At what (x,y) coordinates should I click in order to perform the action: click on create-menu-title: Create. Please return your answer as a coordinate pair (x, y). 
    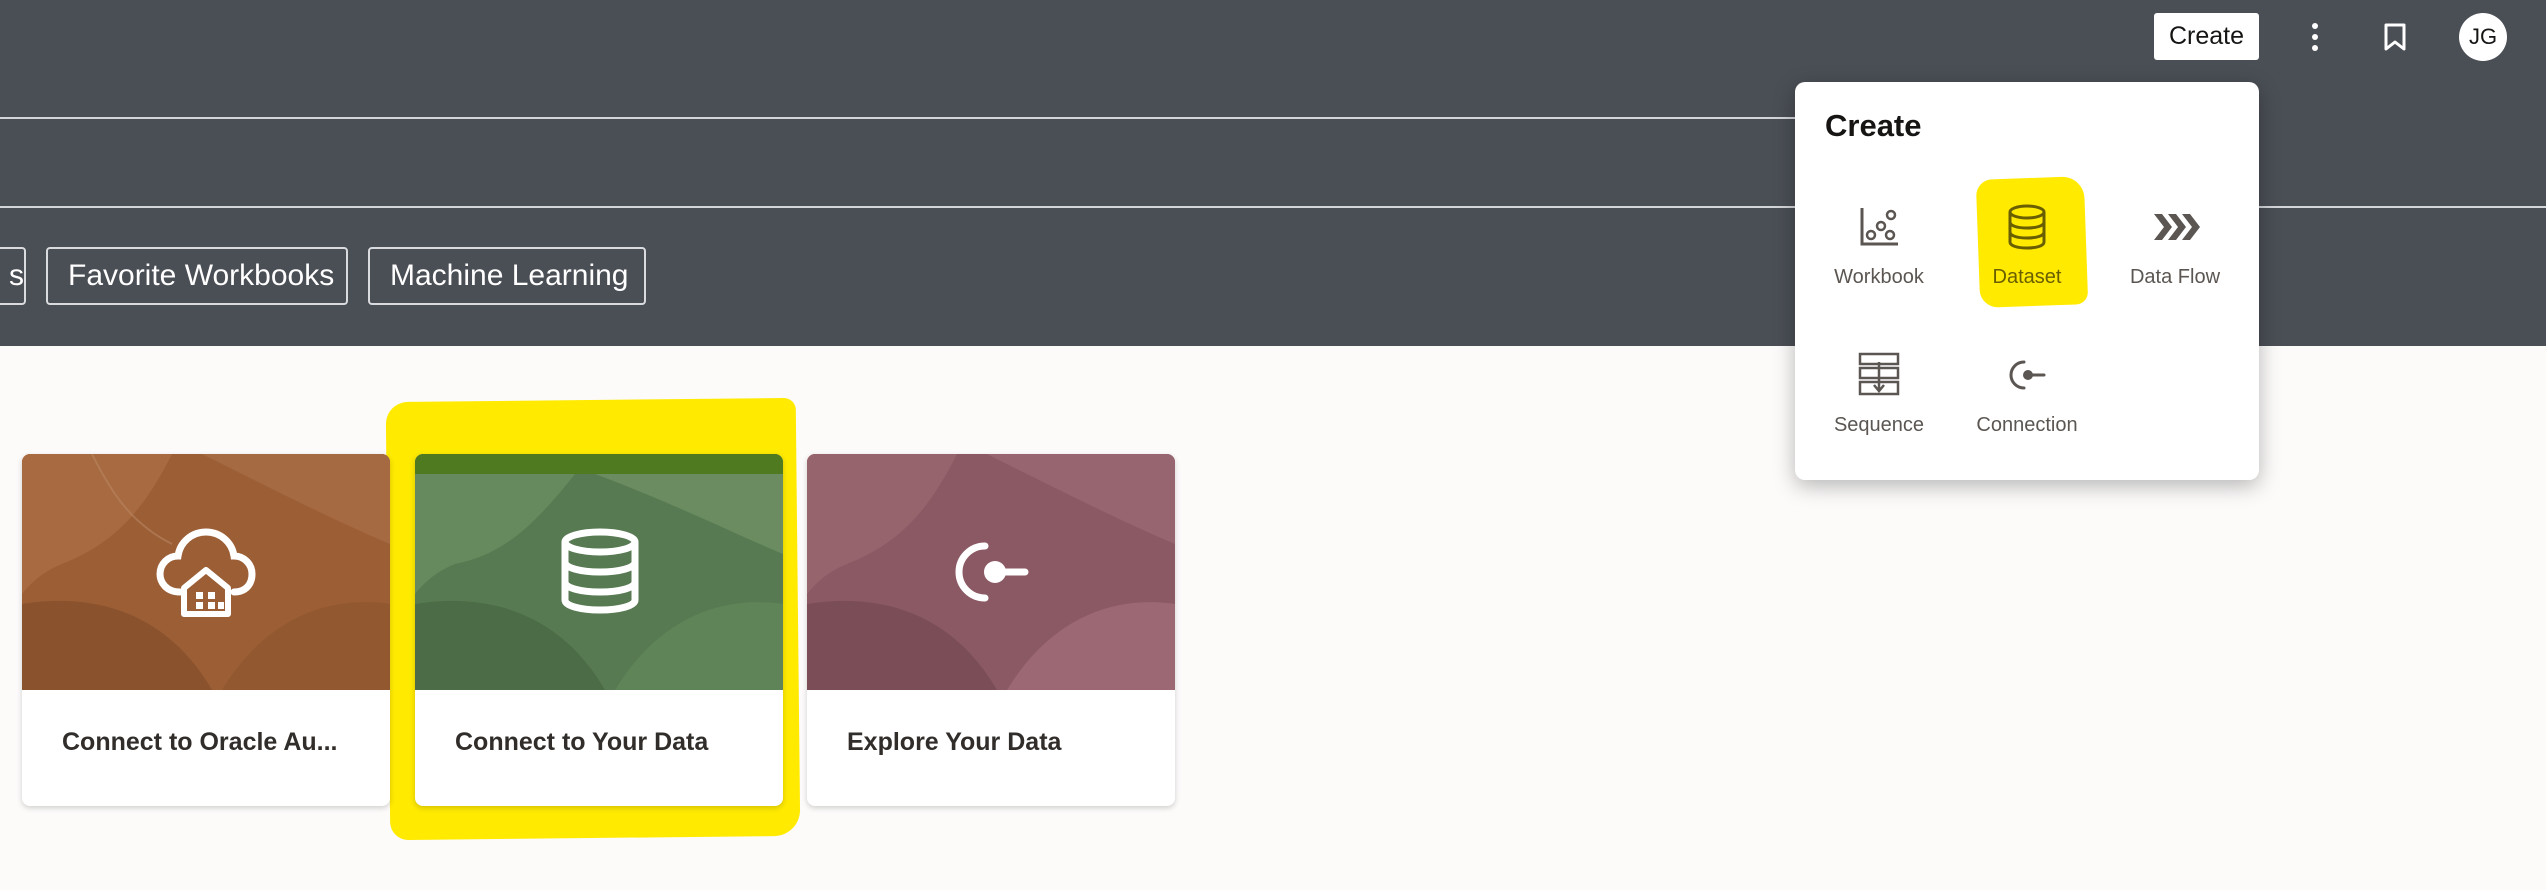
    Looking at the image, I should click on (1873, 125).